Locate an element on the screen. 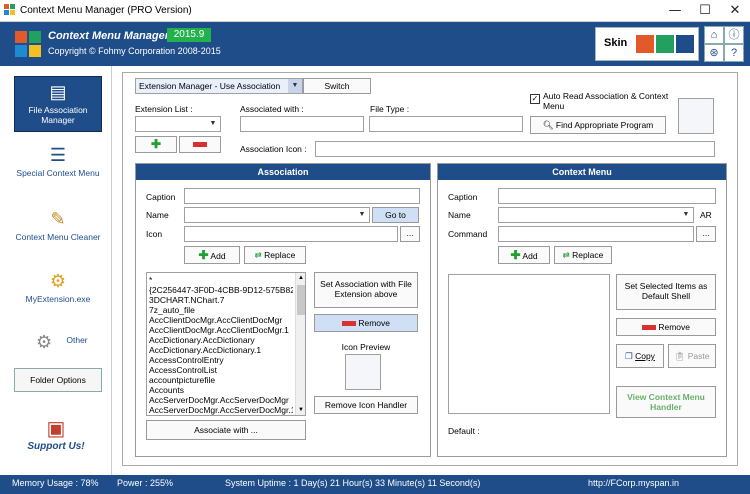 The width and height of the screenshot is (750, 494). context-replace-button: ⇄ Replace is located at coordinates (583, 255).